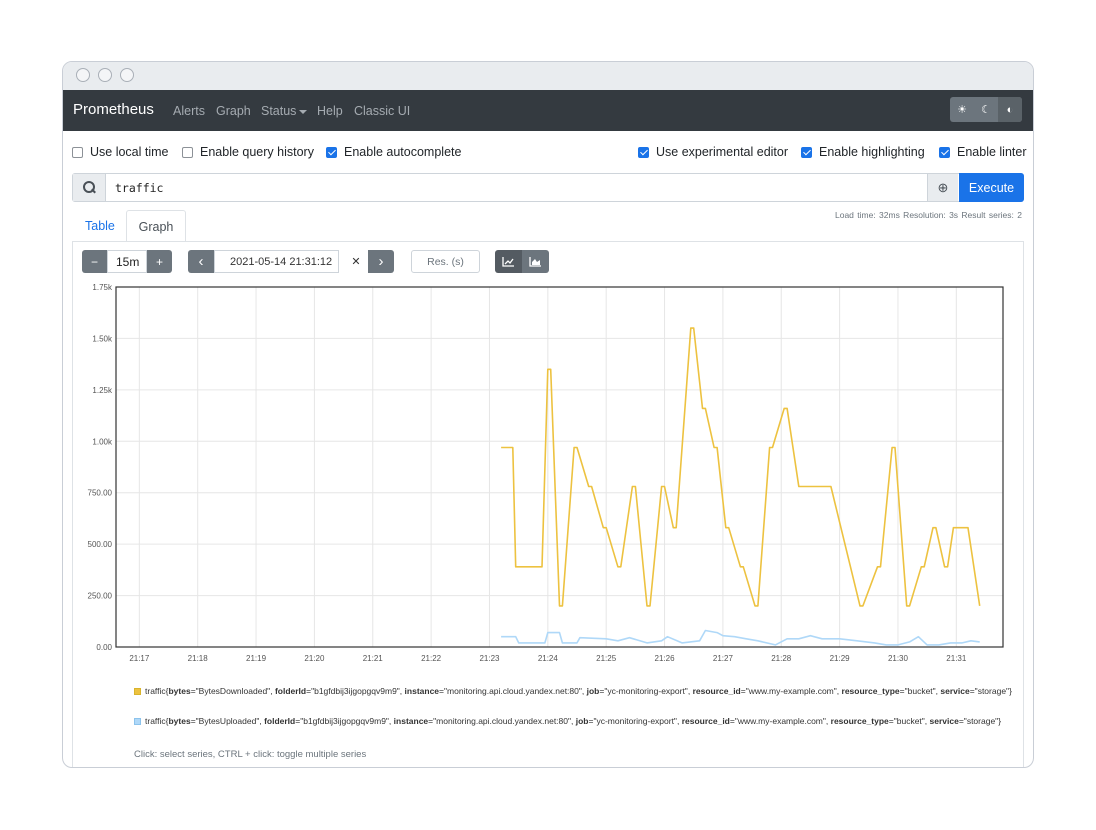 The image size is (1096, 830). I want to click on x-tick-label: 21:23, so click(489, 658).